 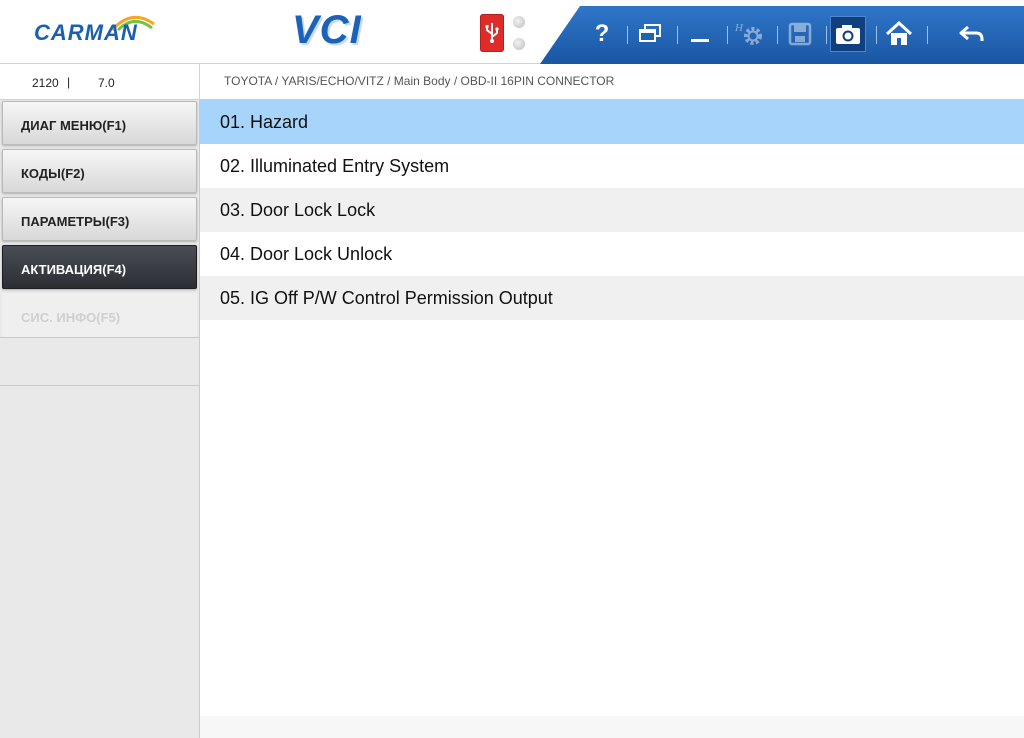 I want to click on list-item: 04. Door Lock Unlock, so click(x=612, y=254).